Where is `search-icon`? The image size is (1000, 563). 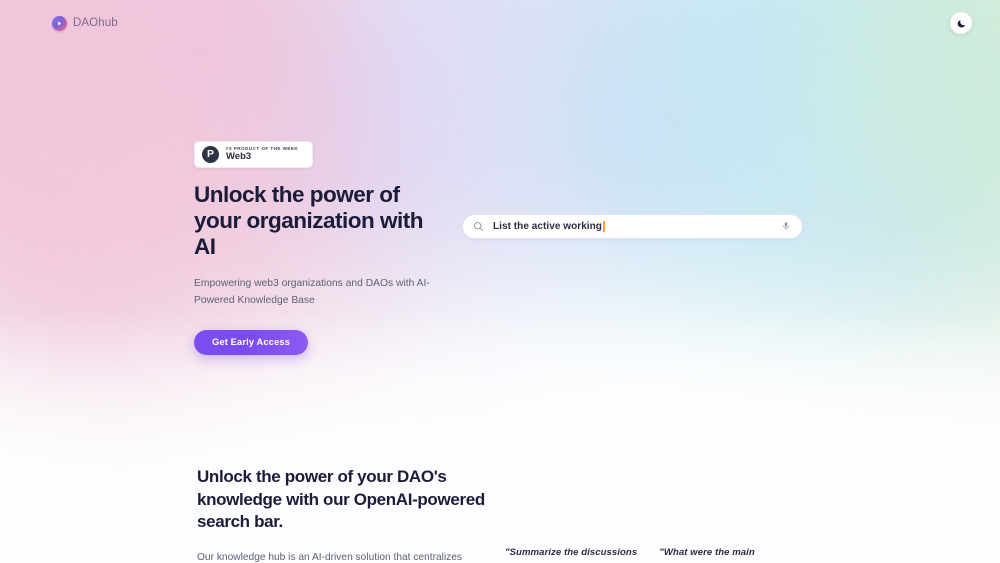
search-icon is located at coordinates (478, 226).